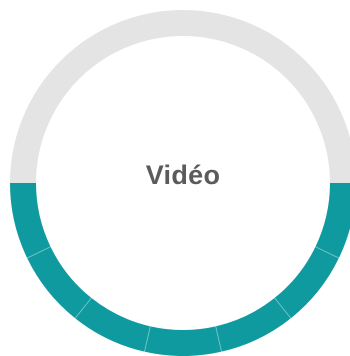  What do you see at coordinates (183, 175) in the screenshot?
I see `center-label: Vidéo` at bounding box center [183, 175].